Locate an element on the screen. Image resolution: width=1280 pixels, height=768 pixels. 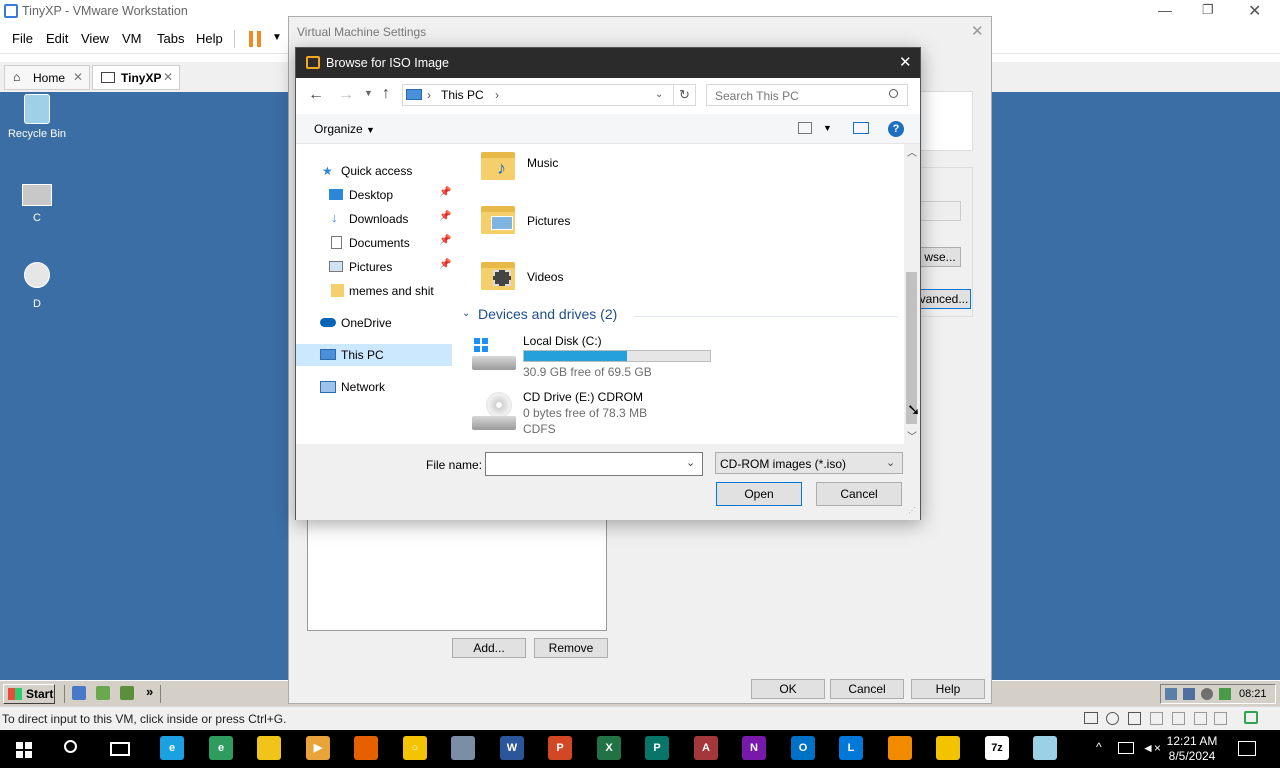
preview-pane-icon is located at coordinates (861, 128).